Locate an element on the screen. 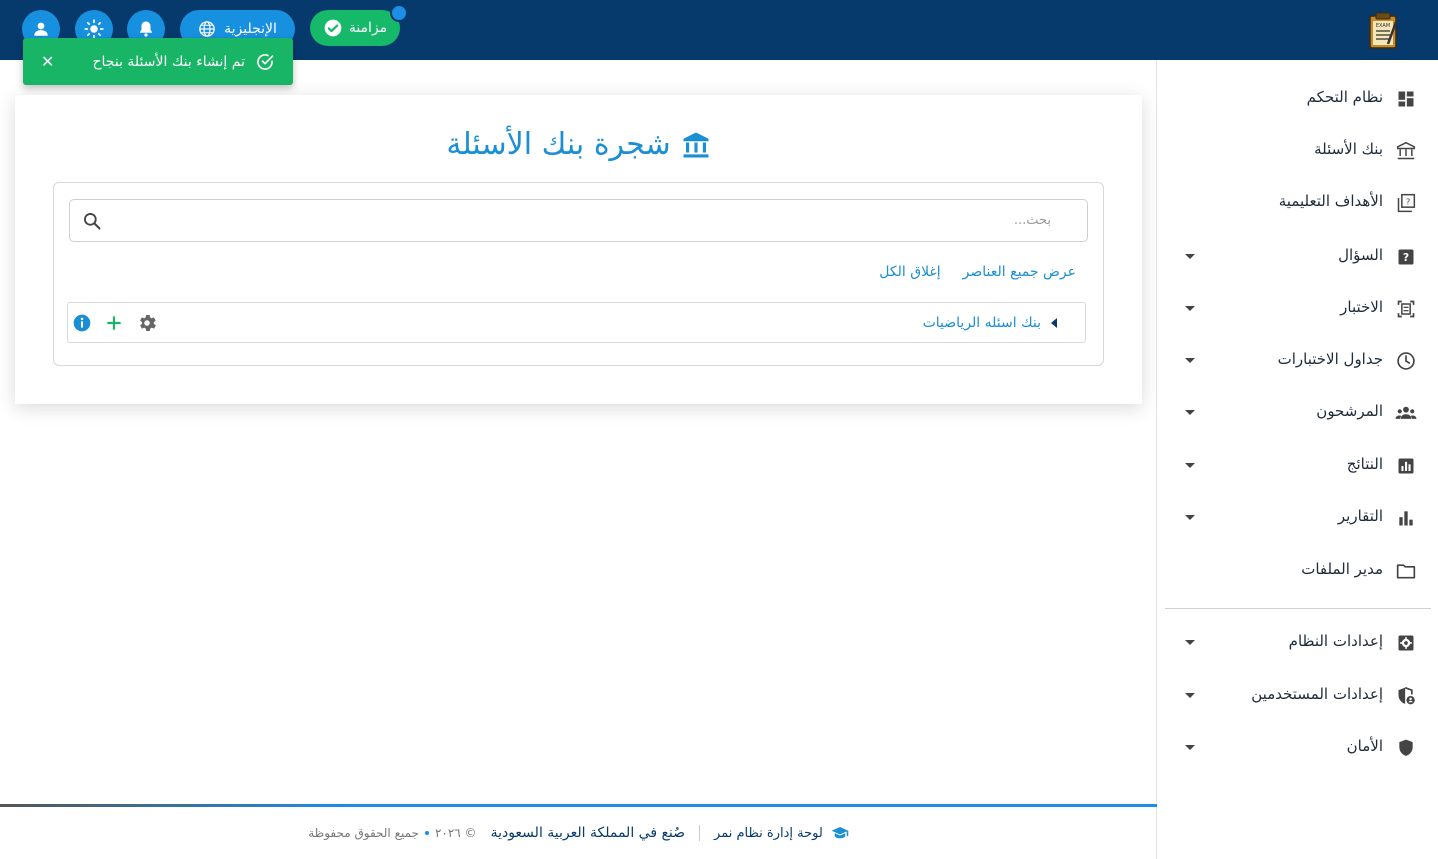 The height and width of the screenshot is (859, 1438). sync-status-dot is located at coordinates (399, 13).